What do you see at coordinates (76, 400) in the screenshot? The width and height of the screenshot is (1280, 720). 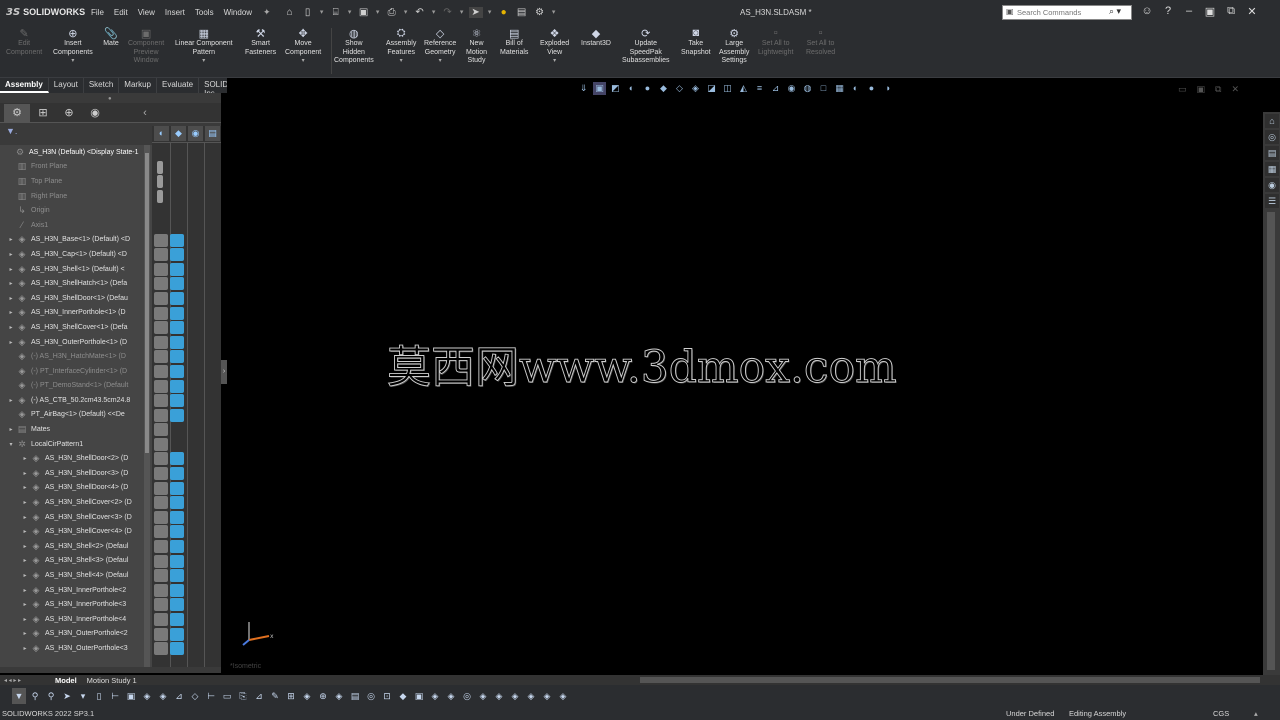 I see `tree-item: ▸ ◈ (-) AS_CTB_50.2cm43.5cm24.8` at bounding box center [76, 400].